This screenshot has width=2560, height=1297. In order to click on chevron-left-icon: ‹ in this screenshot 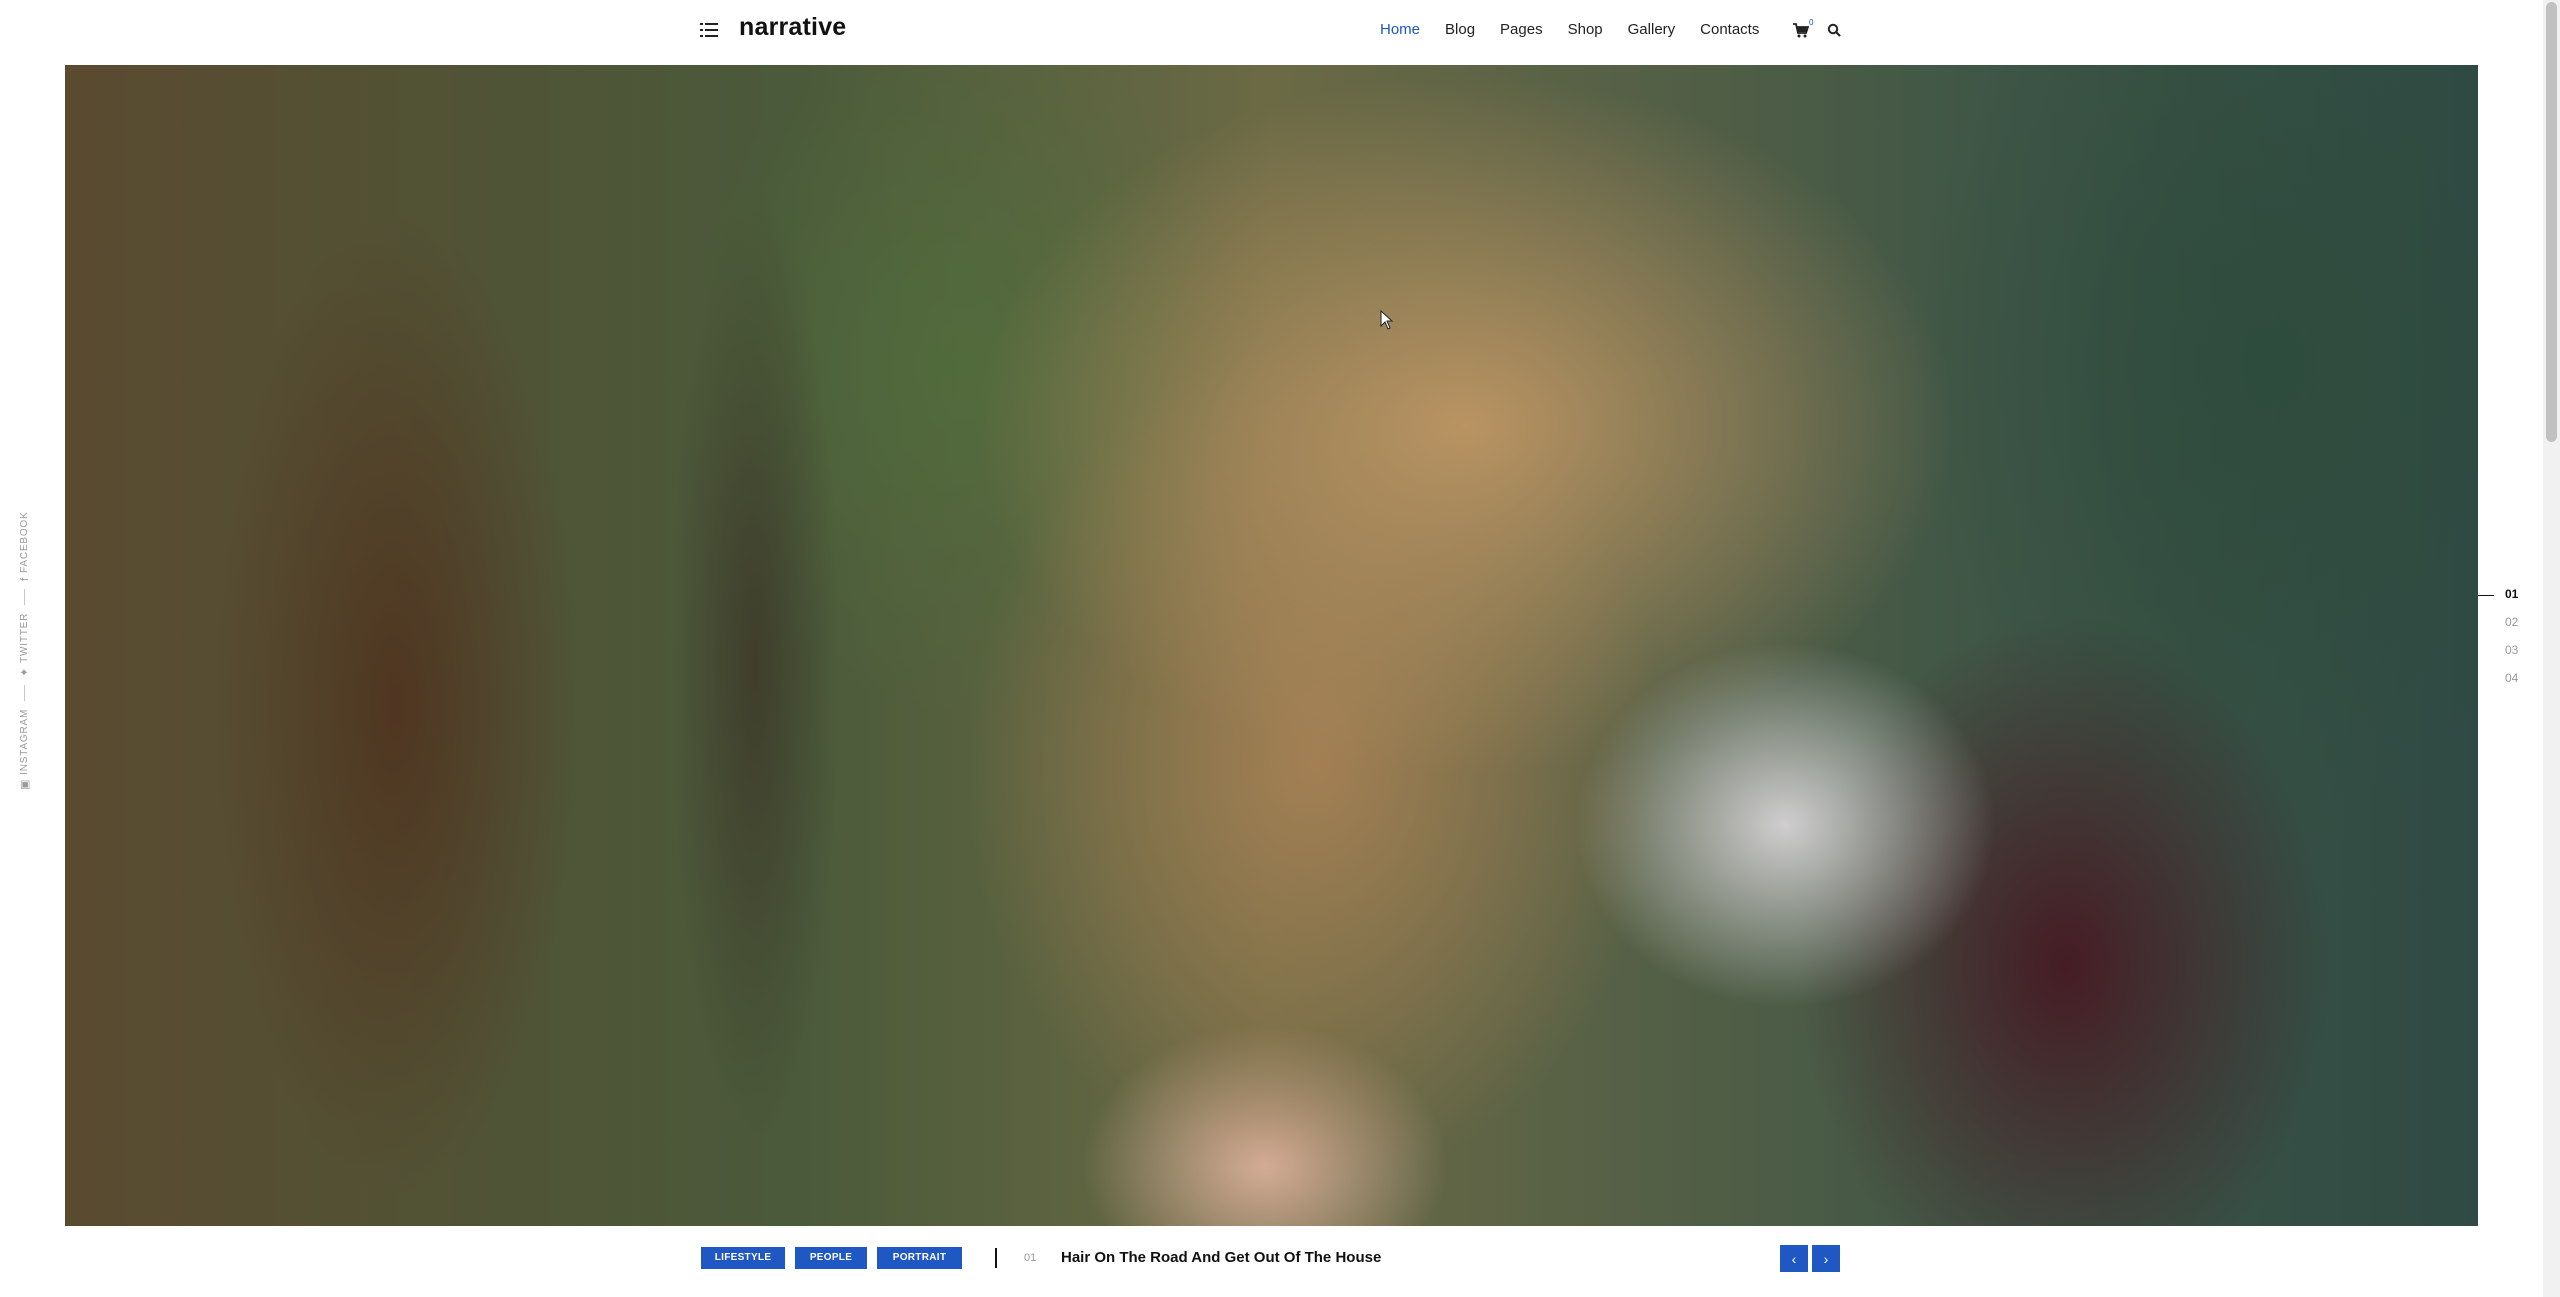, I will do `click(1794, 1258)`.